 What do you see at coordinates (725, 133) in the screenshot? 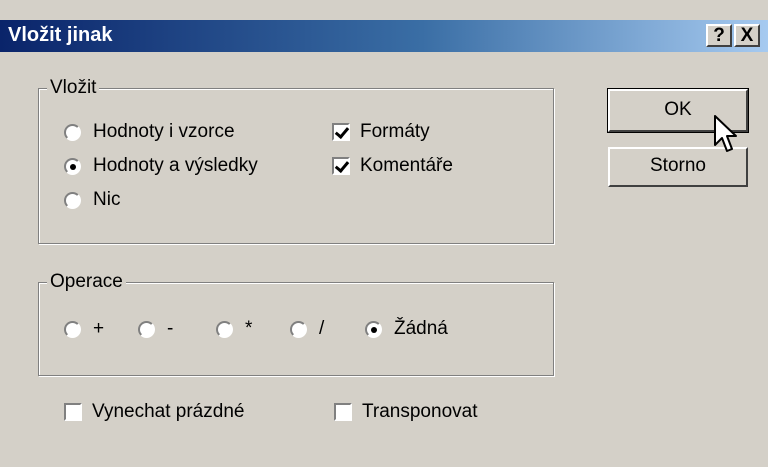
I see `mouse-pointer-icon` at bounding box center [725, 133].